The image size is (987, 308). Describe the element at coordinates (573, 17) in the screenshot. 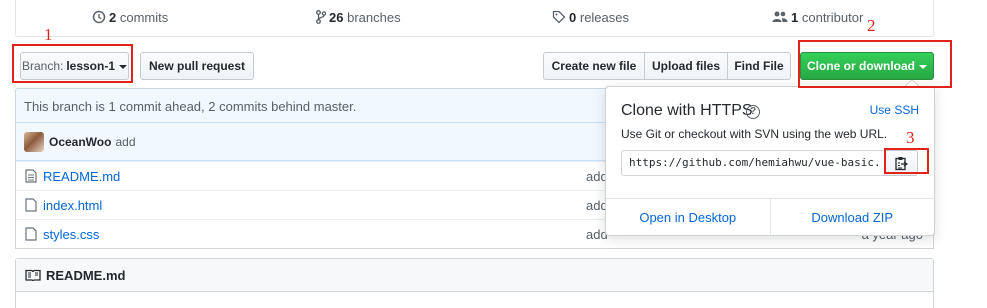

I see `releases-count: 0` at that location.